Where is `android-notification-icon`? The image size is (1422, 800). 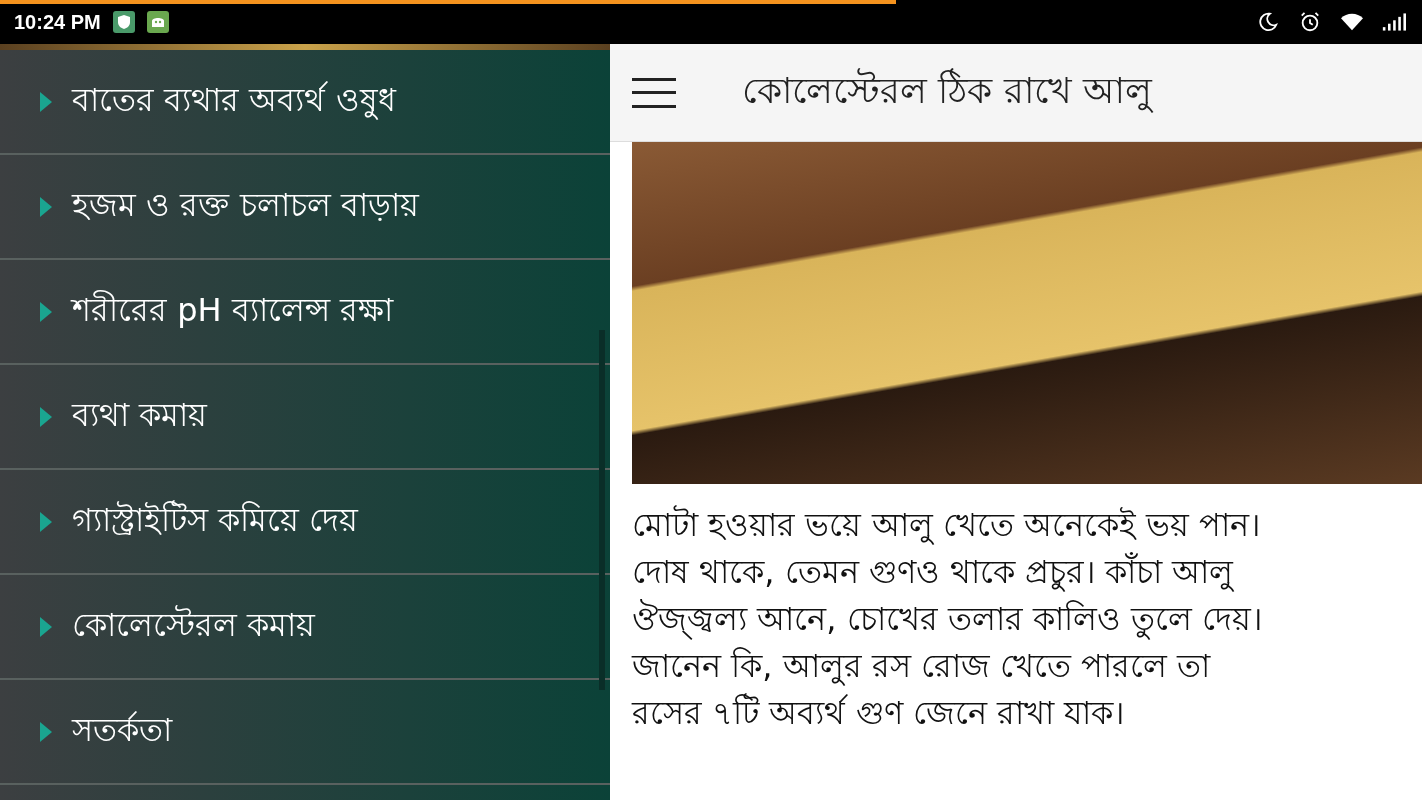
android-notification-icon is located at coordinates (157, 22).